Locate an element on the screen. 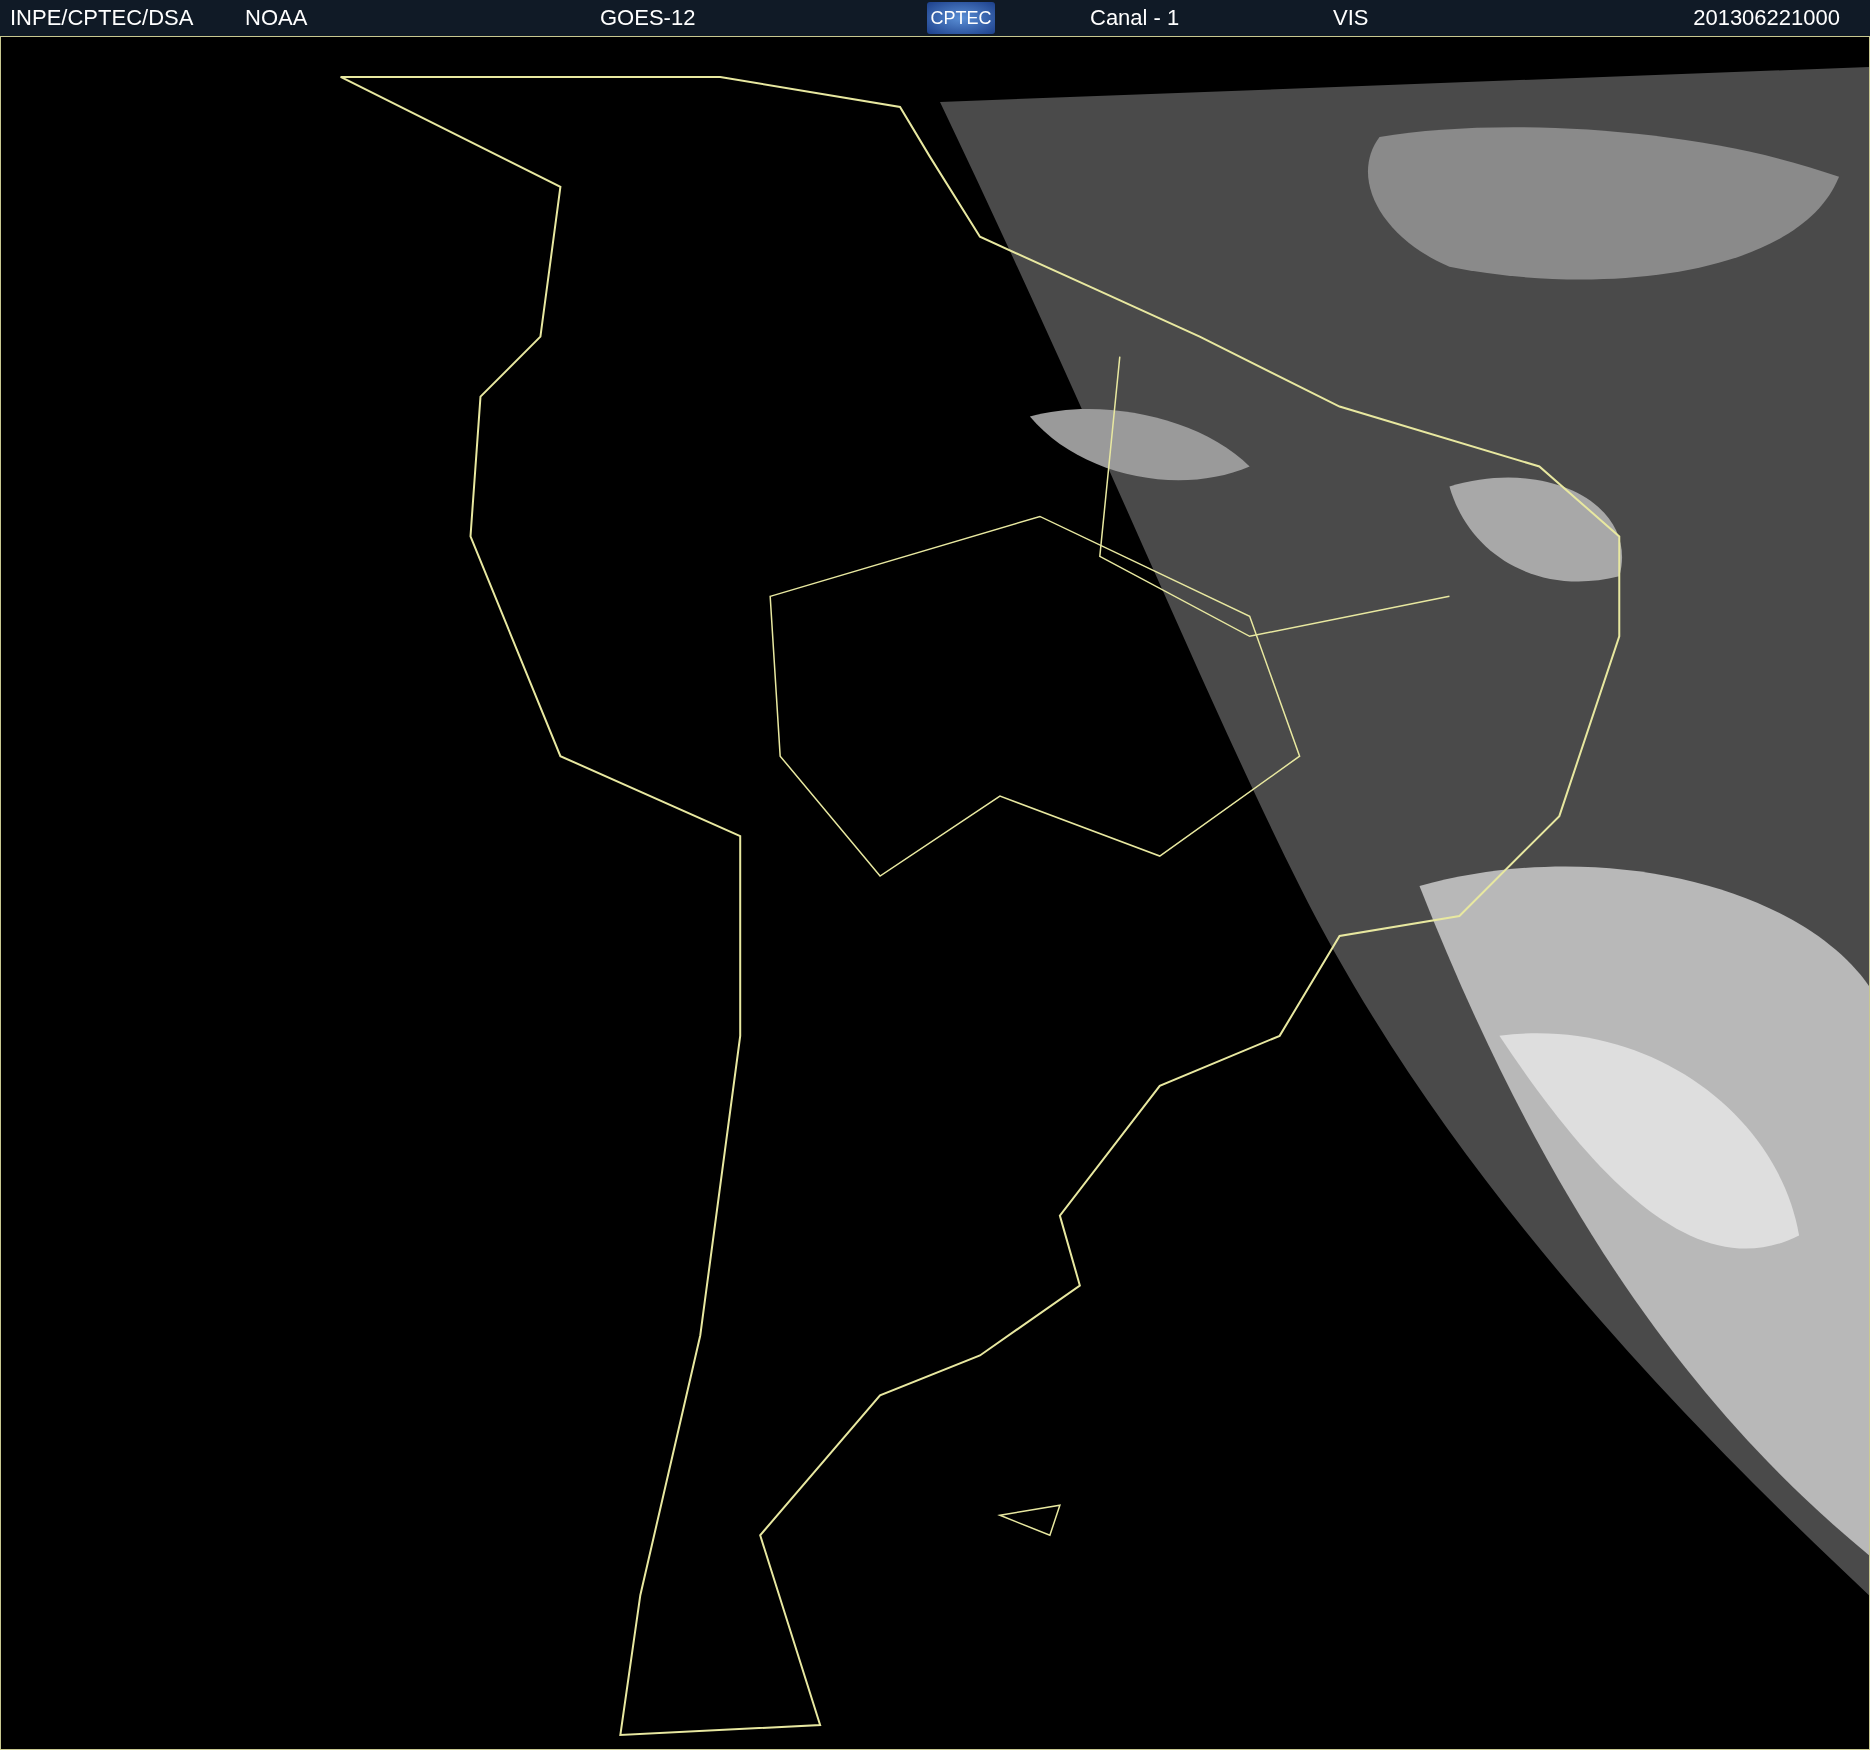 Image resolution: width=1870 pixels, height=1750 pixels. channel-label: Canal - 1 is located at coordinates (1135, 18).